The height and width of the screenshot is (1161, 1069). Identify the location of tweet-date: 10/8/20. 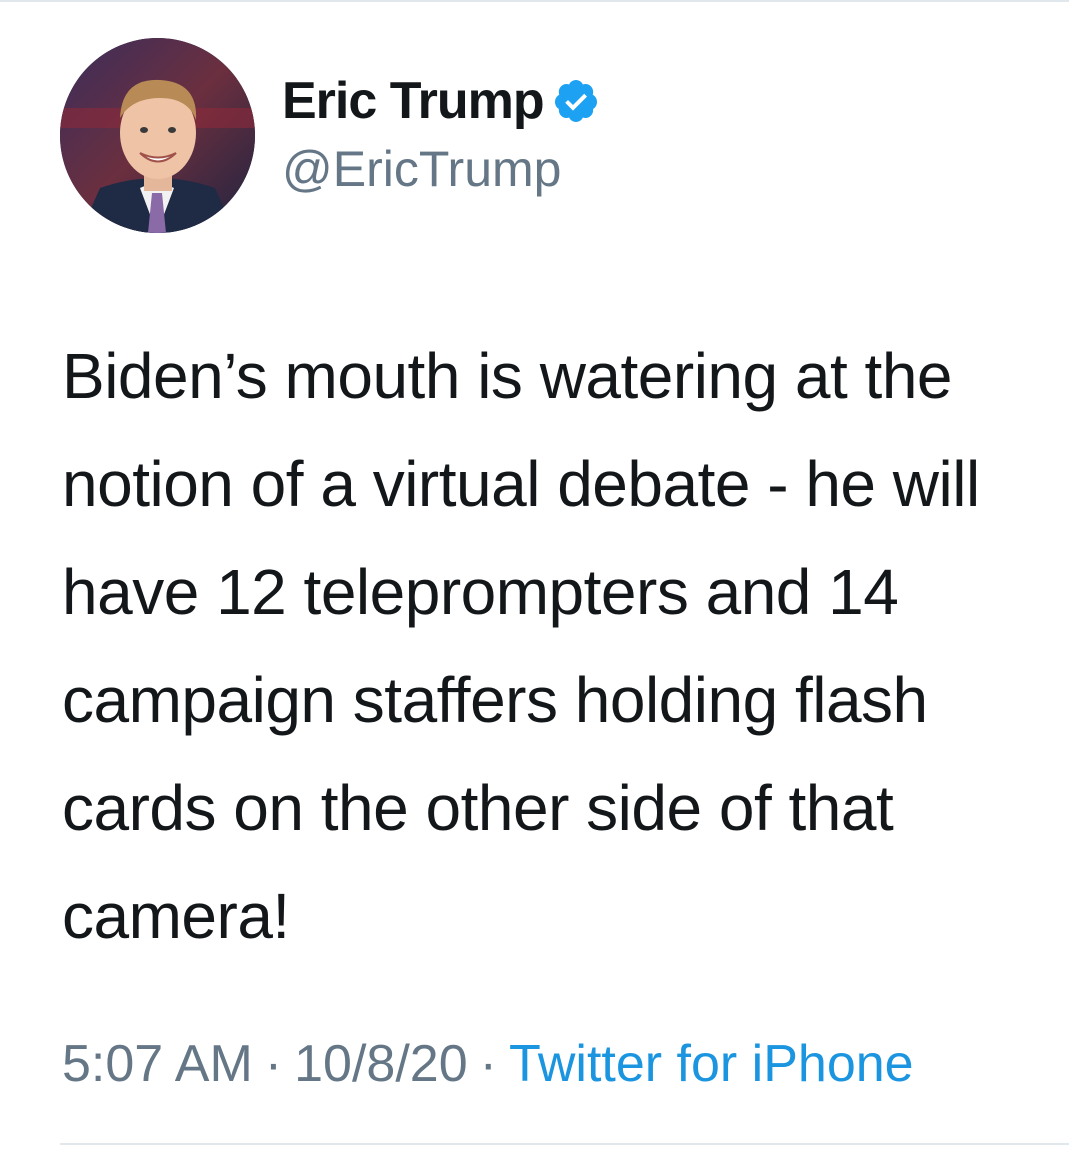
(381, 1064).